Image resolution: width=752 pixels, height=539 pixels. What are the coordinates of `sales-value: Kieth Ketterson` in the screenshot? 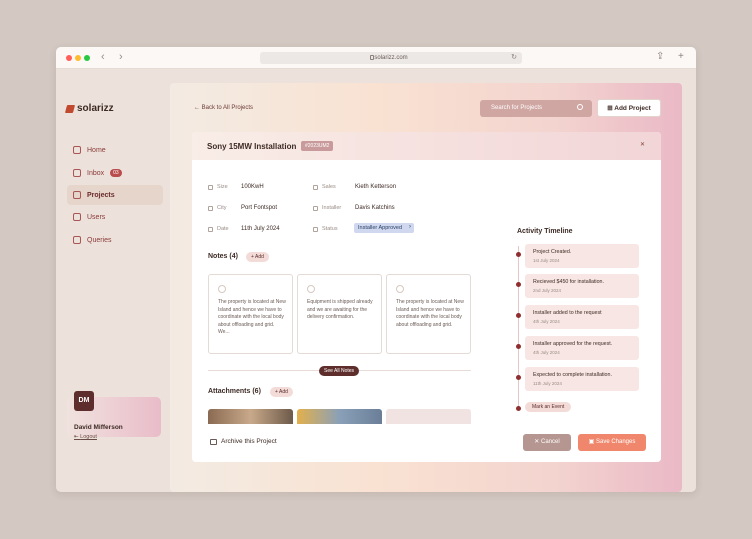 It's located at (376, 187).